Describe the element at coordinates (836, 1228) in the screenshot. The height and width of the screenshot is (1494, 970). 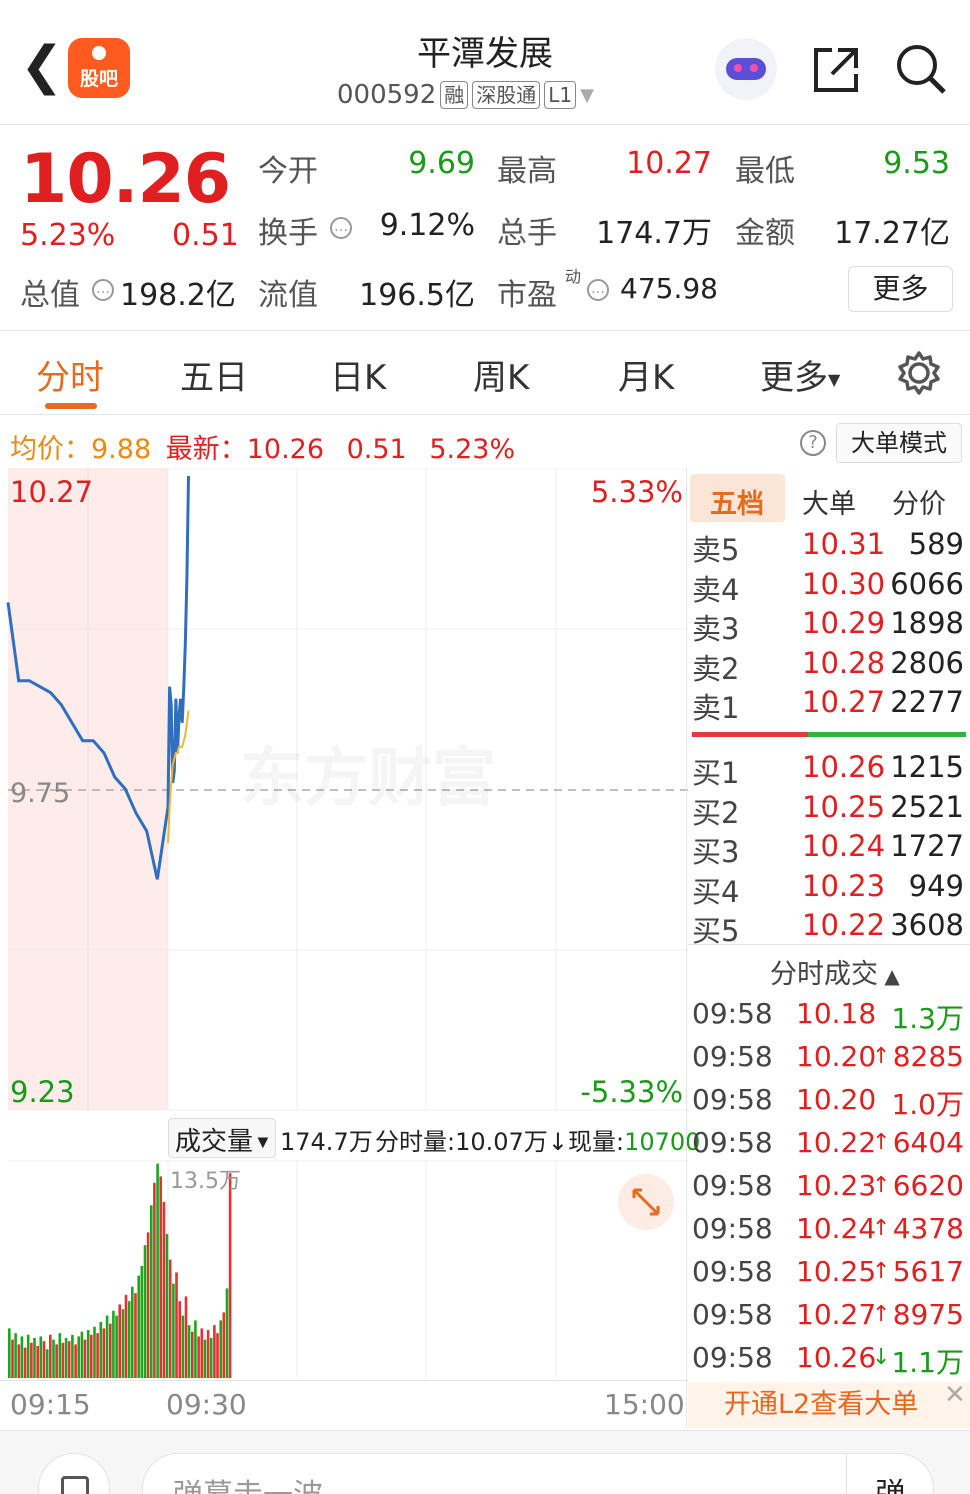
I see `tick-price: 10.24` at that location.